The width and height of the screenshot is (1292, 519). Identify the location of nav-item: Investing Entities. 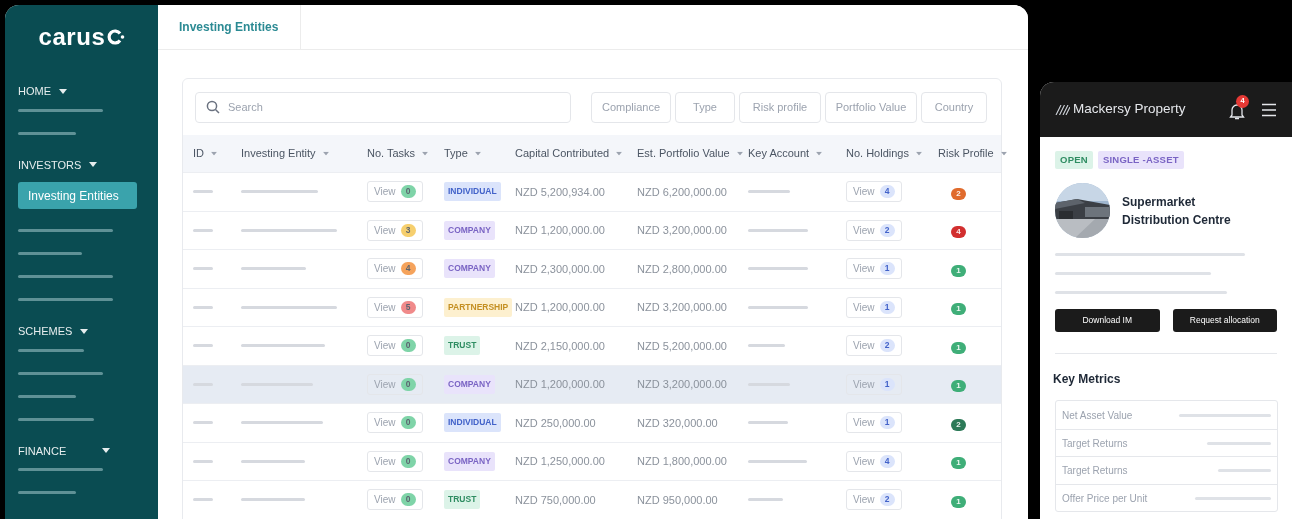
(77, 195).